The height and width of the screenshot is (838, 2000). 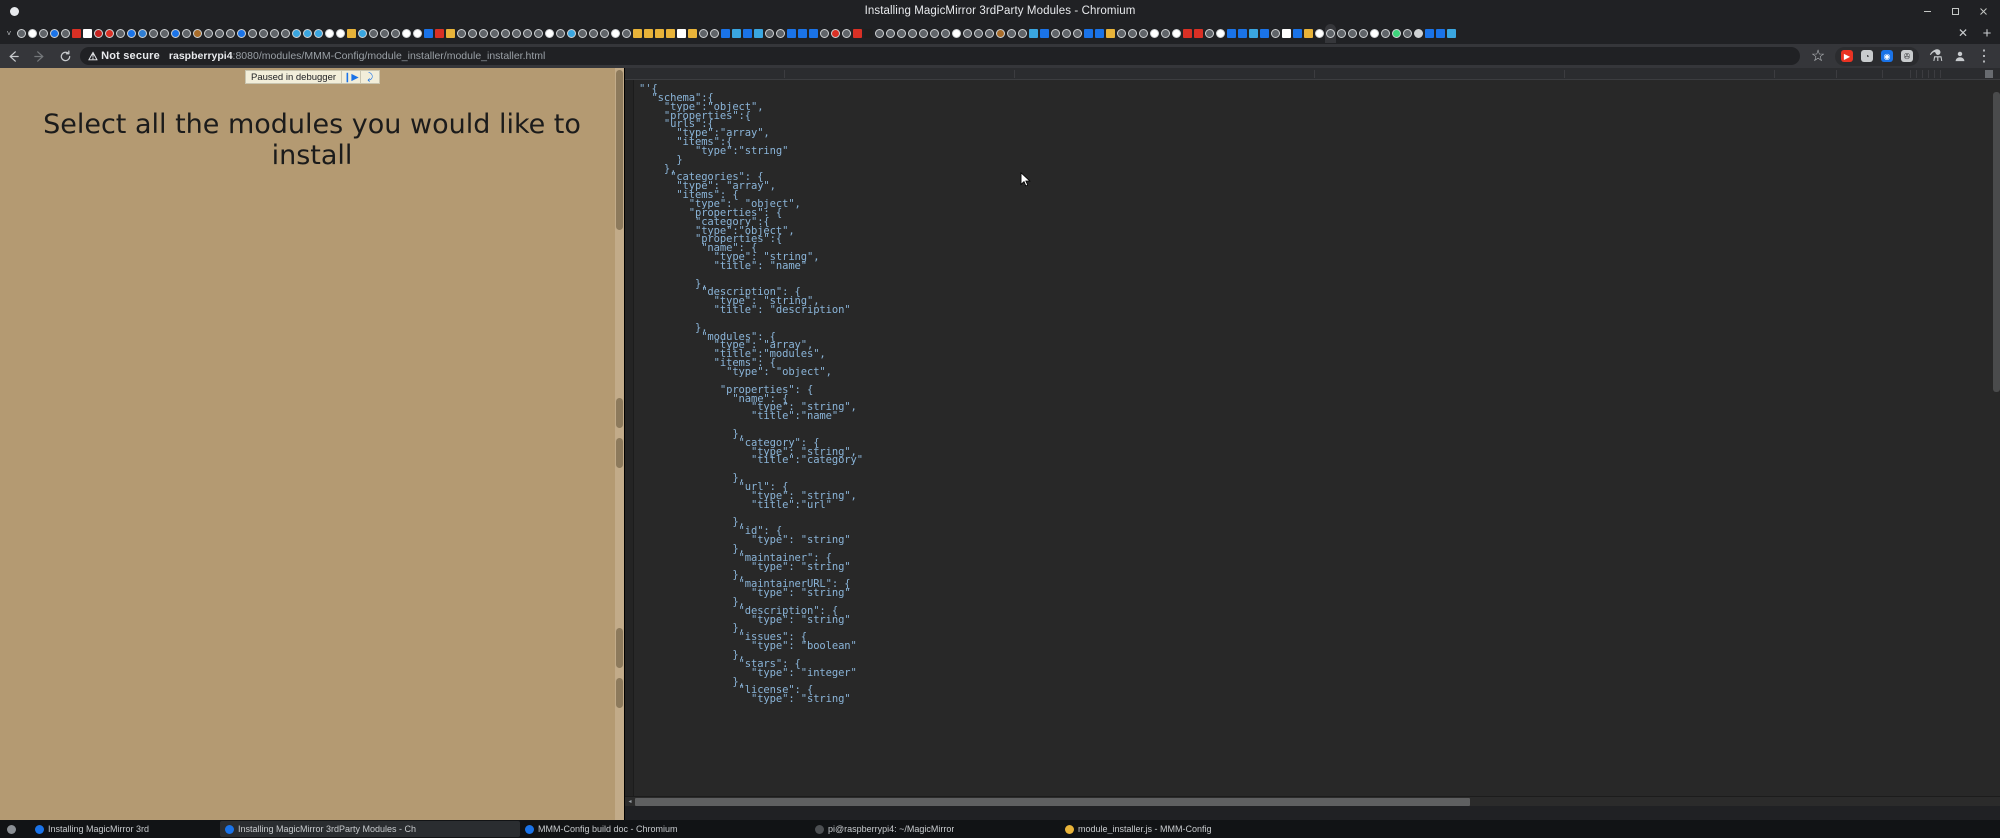 What do you see at coordinates (1987, 33) in the screenshot?
I see `new-tab-button: +` at bounding box center [1987, 33].